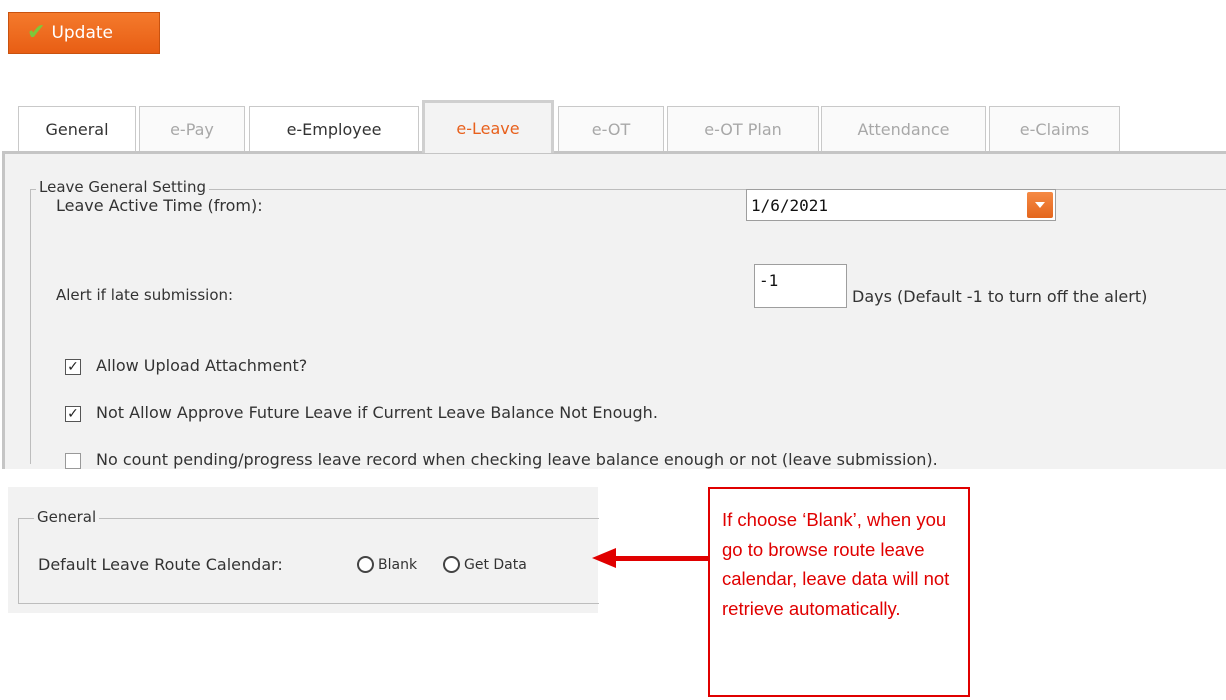  Describe the element at coordinates (145, 295) in the screenshot. I see `late-submission-label: Alert if late submission:` at that location.